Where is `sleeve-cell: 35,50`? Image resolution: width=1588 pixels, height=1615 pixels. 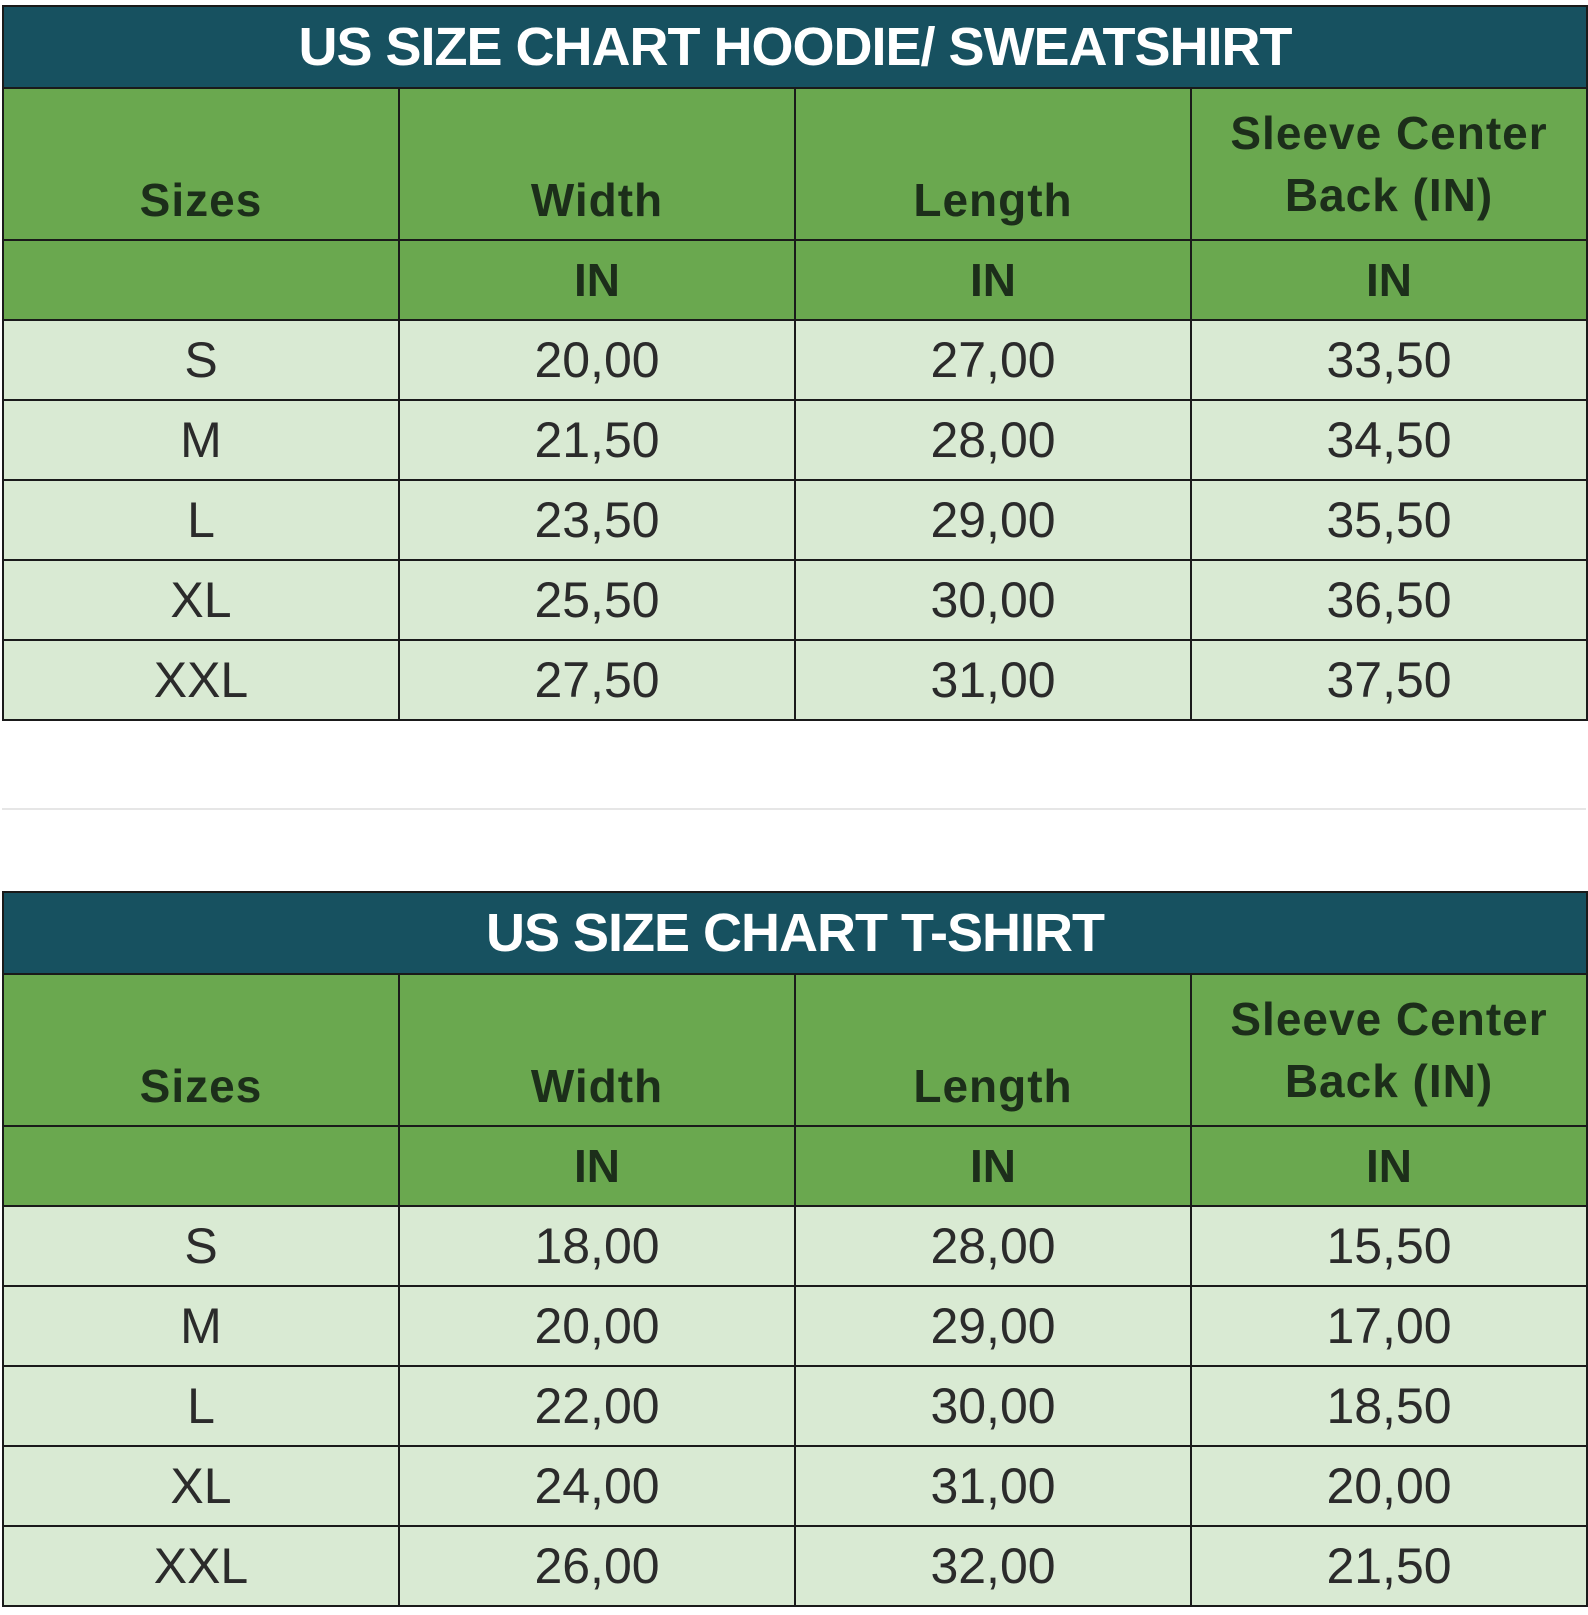 sleeve-cell: 35,50 is located at coordinates (1388, 520).